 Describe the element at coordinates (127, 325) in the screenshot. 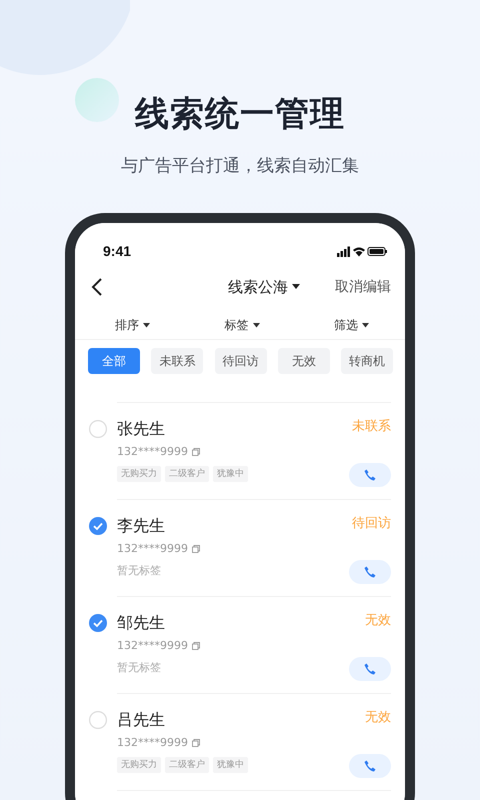

I see `filter-dropdown: 排序` at that location.